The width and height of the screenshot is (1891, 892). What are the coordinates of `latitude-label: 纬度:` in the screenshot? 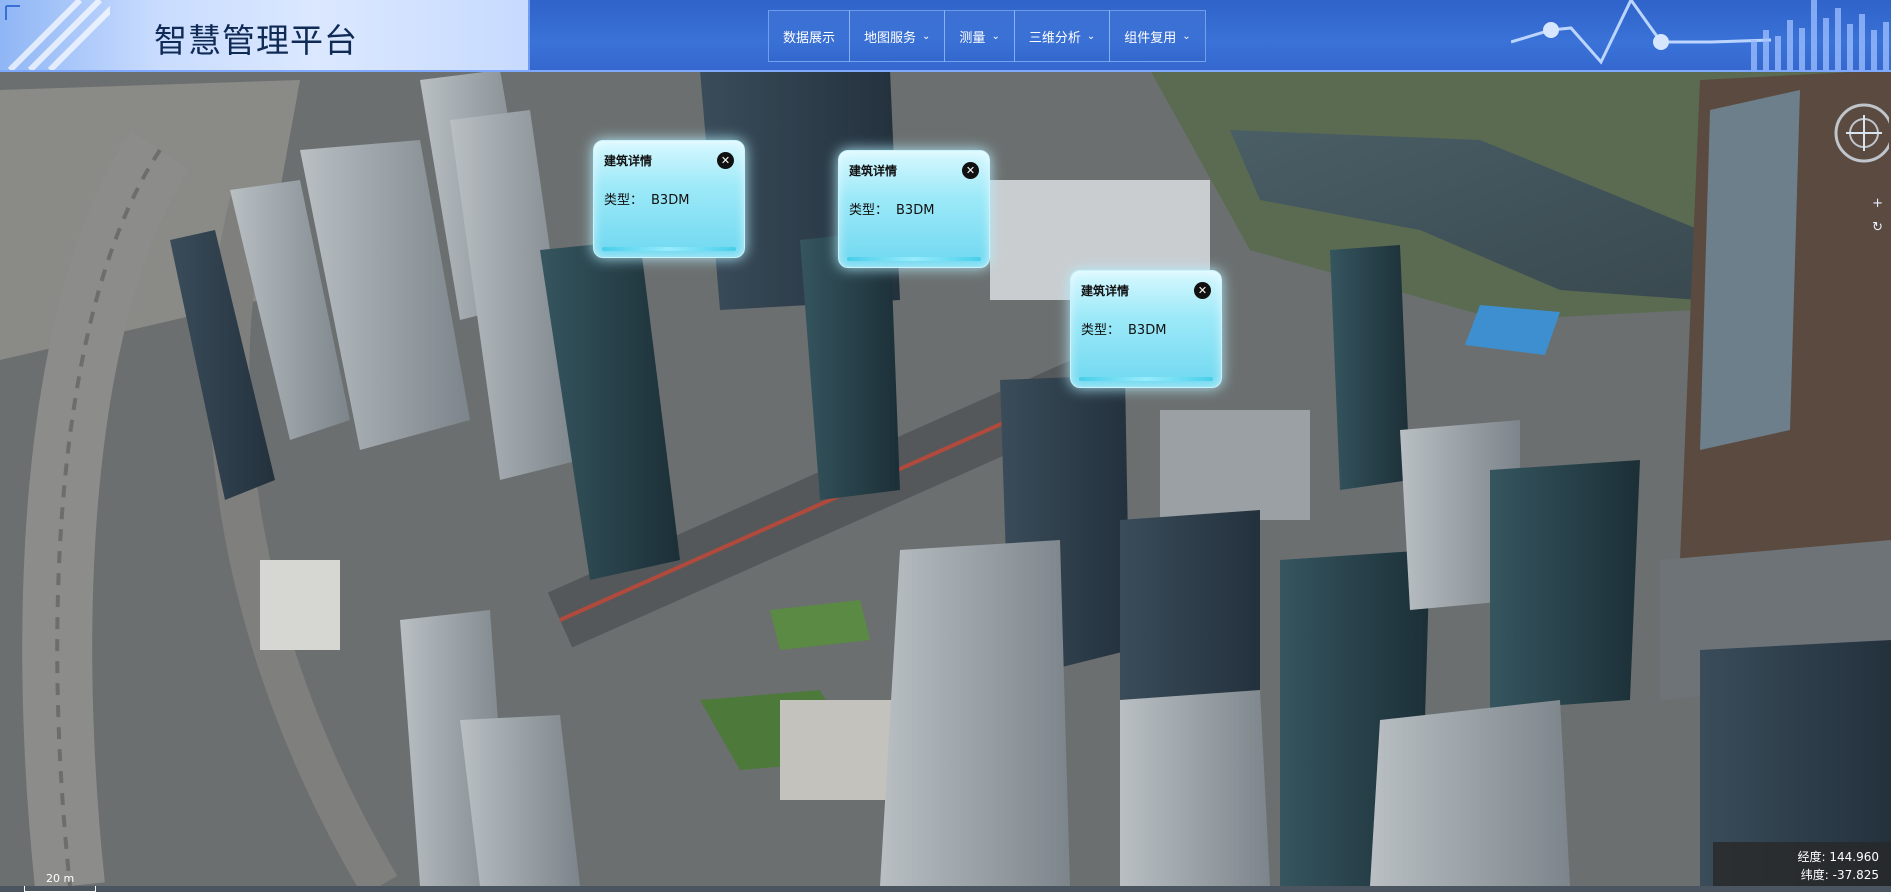 It's located at (1814, 875).